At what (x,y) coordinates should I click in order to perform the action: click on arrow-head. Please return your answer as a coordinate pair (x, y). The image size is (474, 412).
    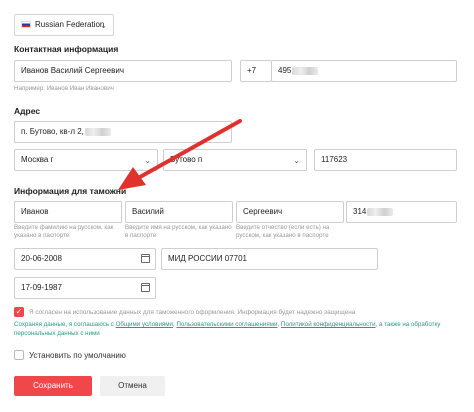
    Looking at the image, I should click on (132, 178).